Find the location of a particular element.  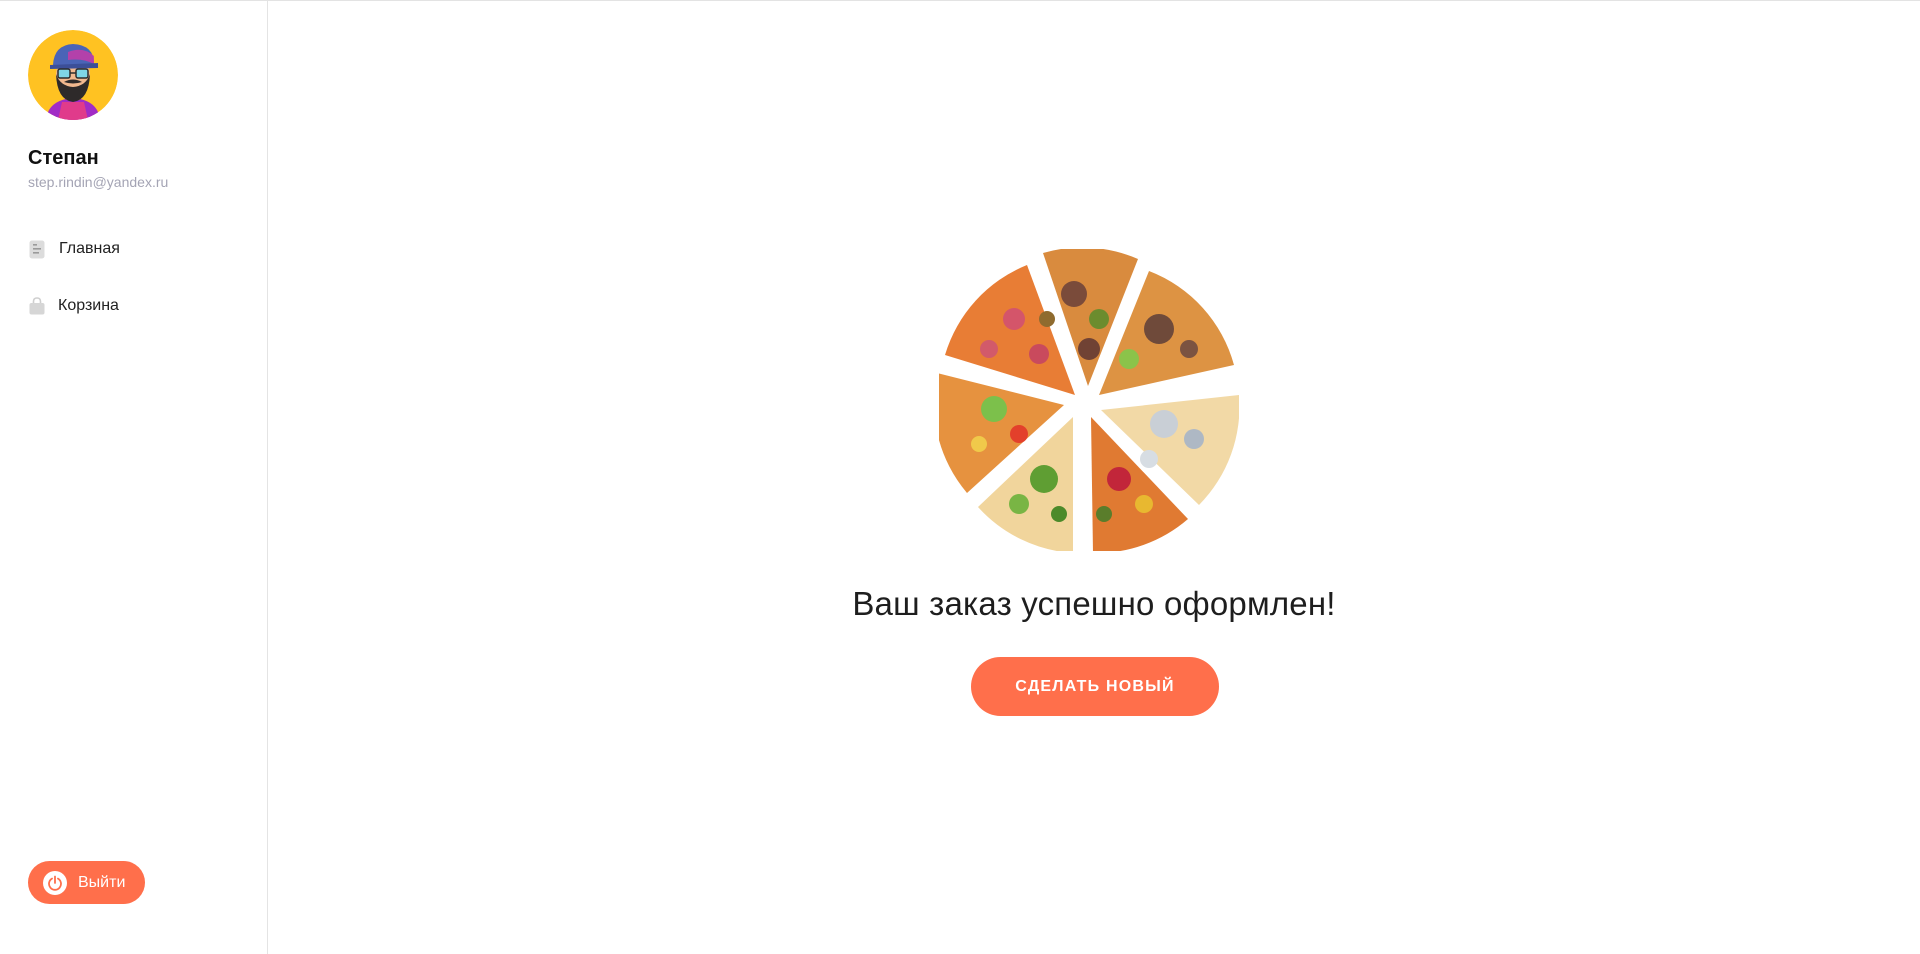

sidebar-item-label: Корзина is located at coordinates (88, 305).